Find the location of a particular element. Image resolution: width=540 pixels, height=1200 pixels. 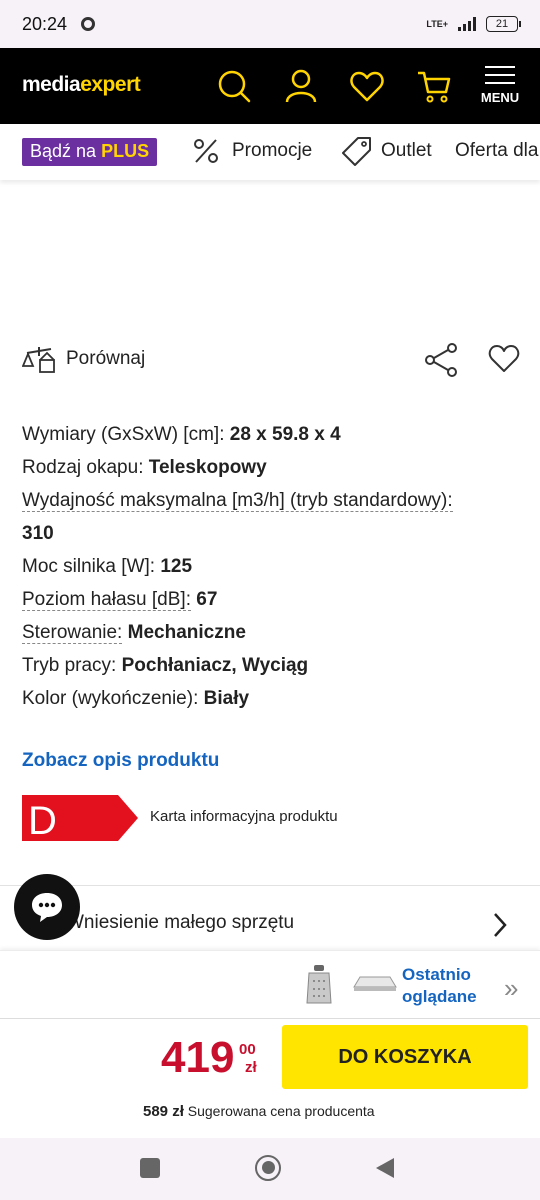

tag-icon is located at coordinates (356, 151).